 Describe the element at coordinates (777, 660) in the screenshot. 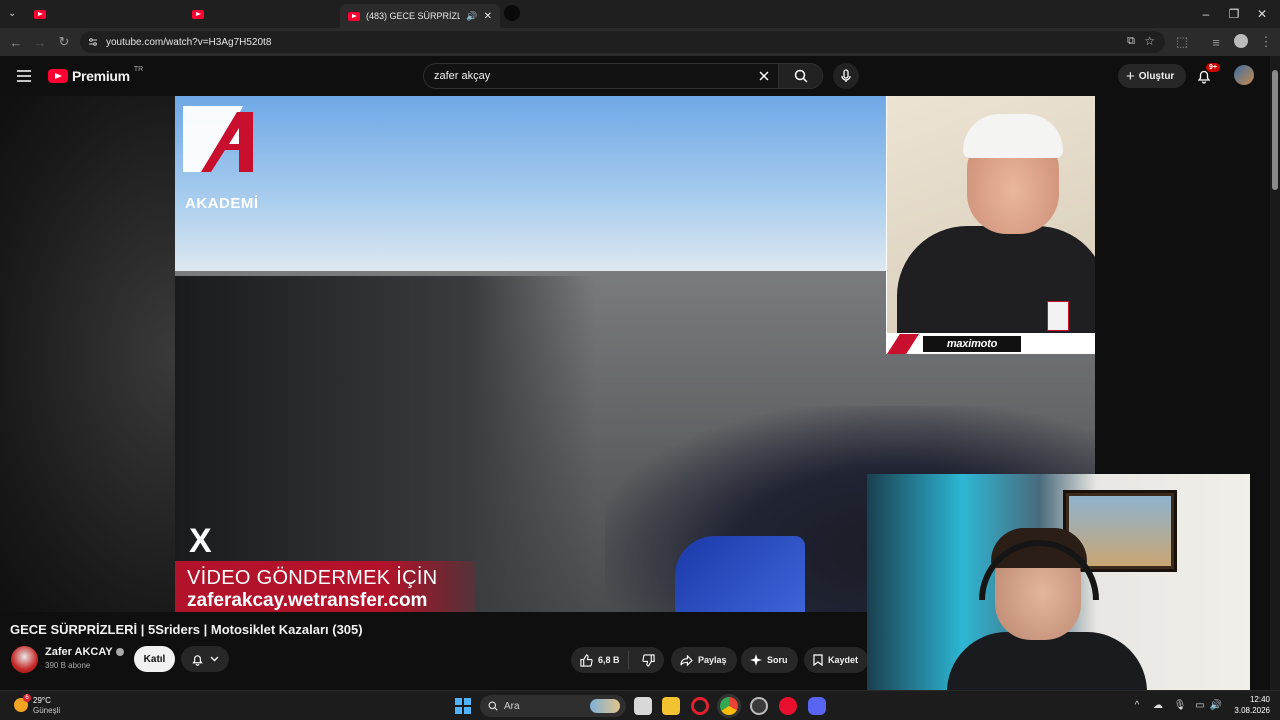

I see `ask-label: Soru` at that location.